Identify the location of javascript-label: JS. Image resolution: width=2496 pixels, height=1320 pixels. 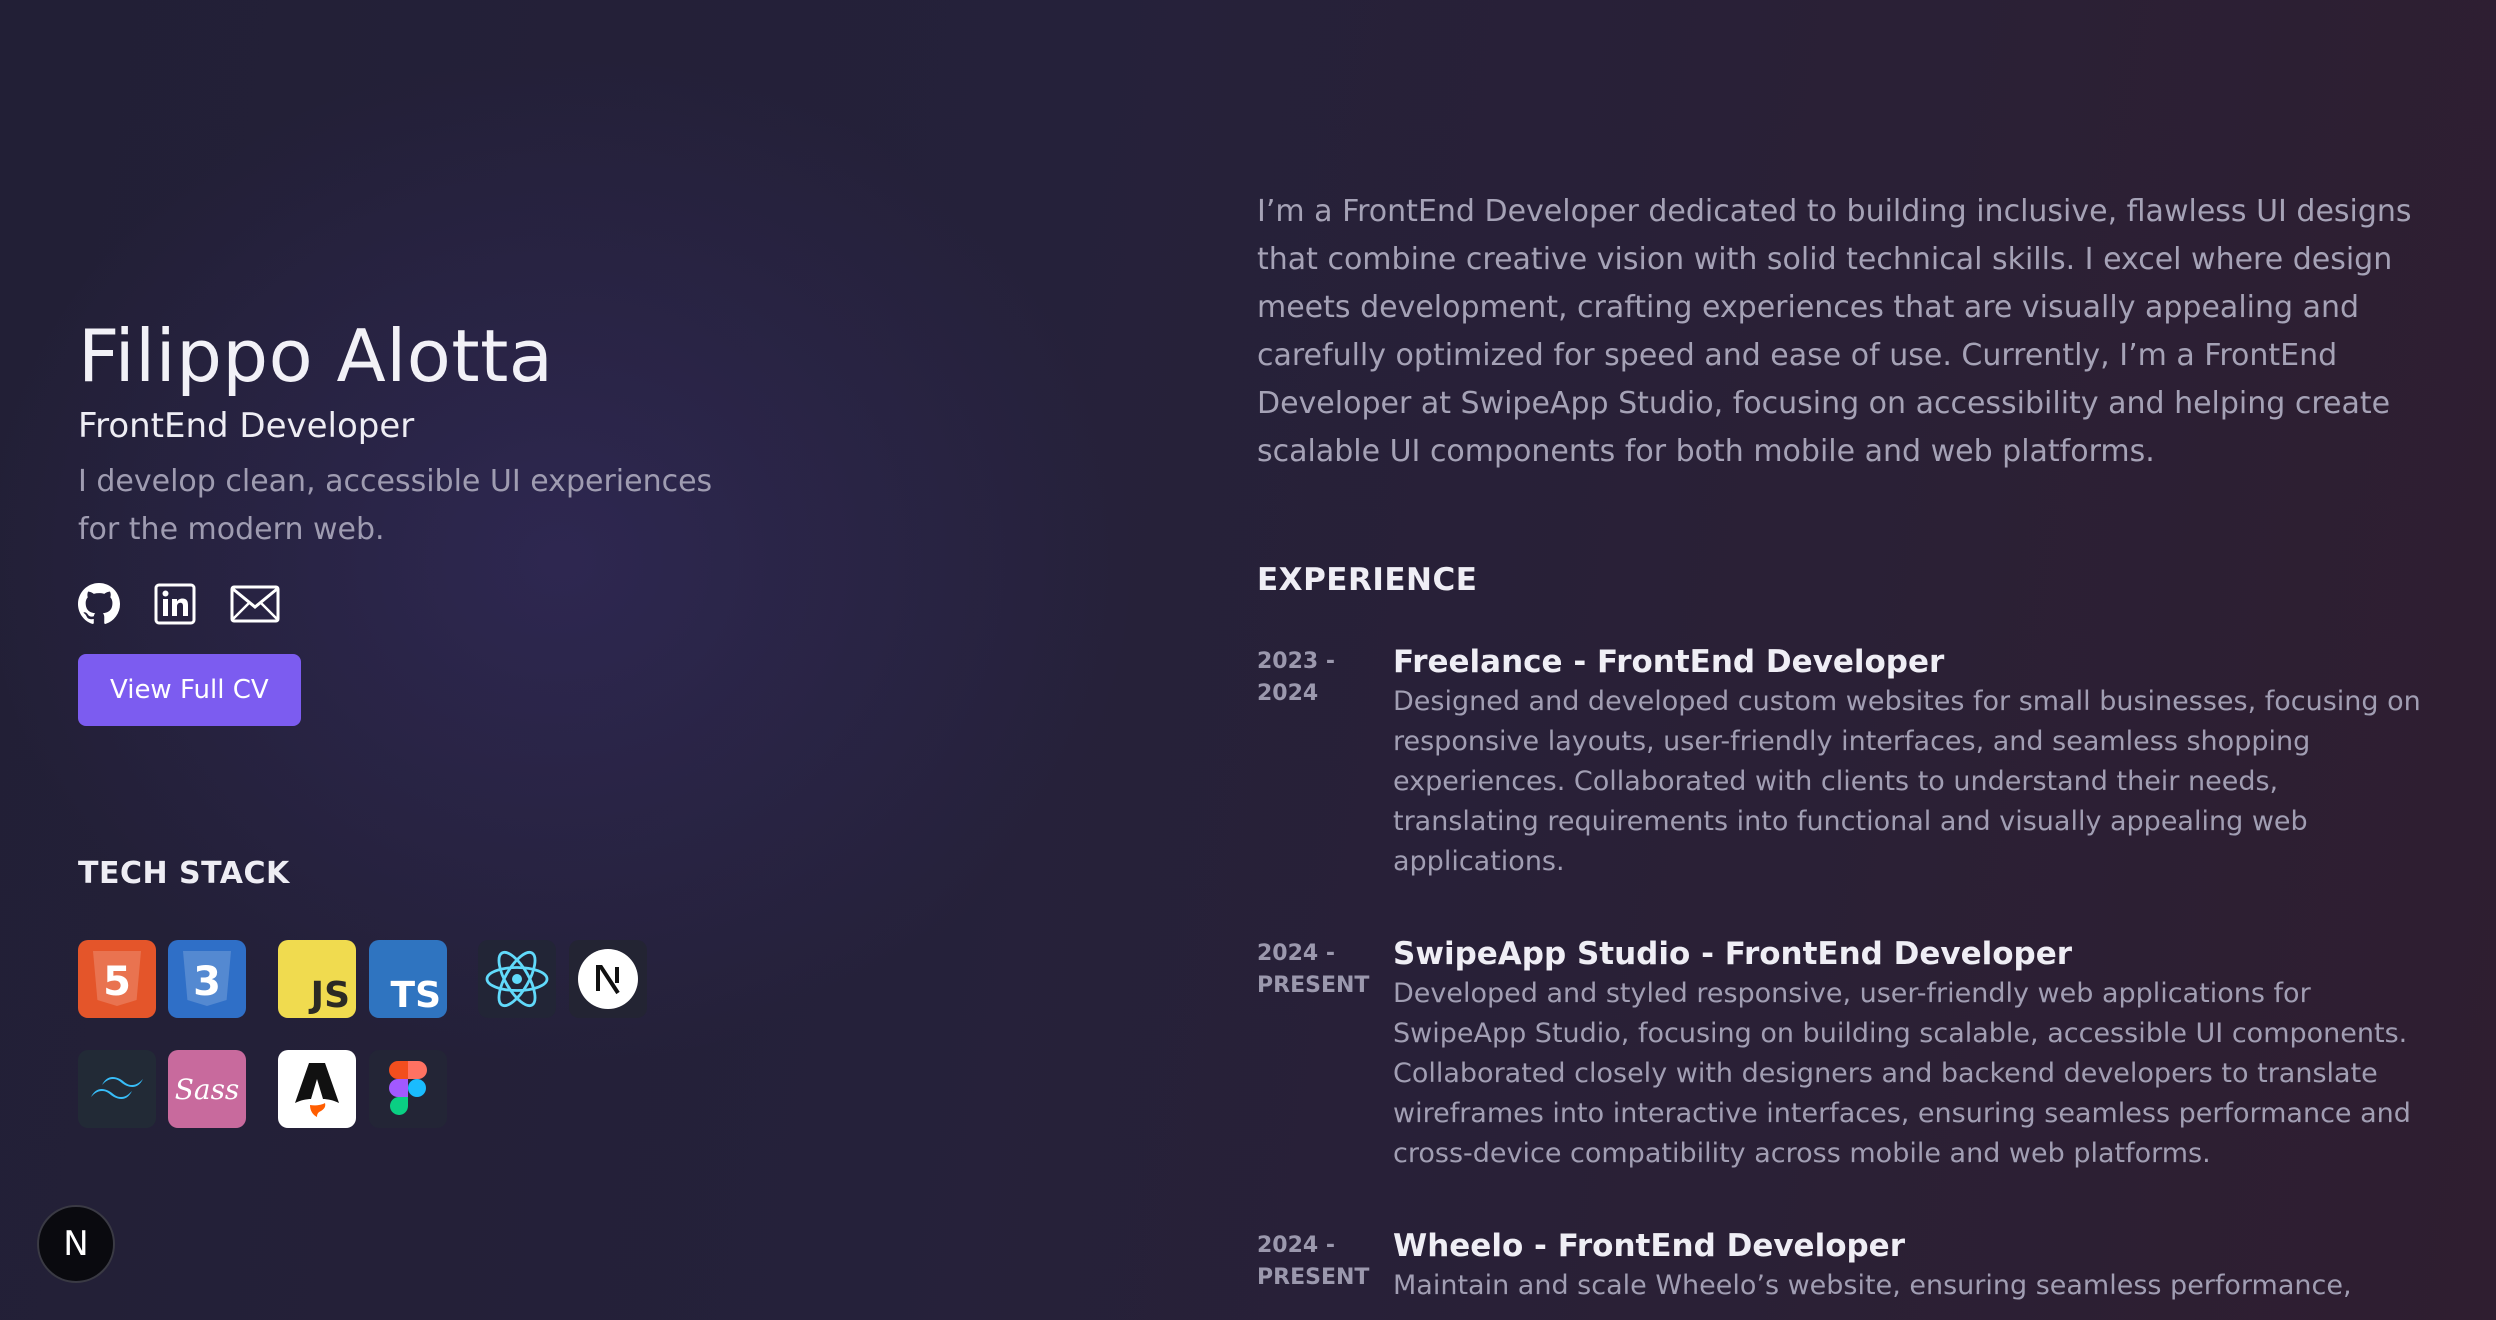
(330, 995).